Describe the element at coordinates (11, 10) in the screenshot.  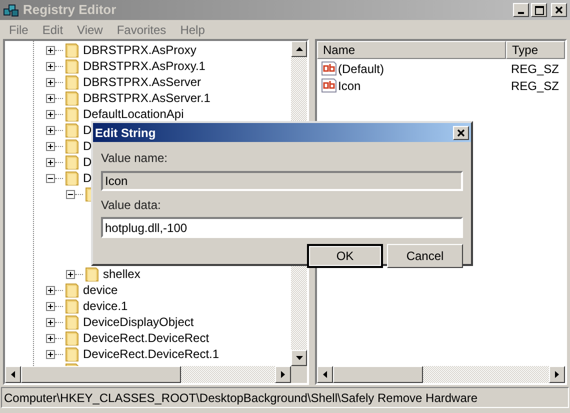
I see `registry-cubes-icon` at that location.